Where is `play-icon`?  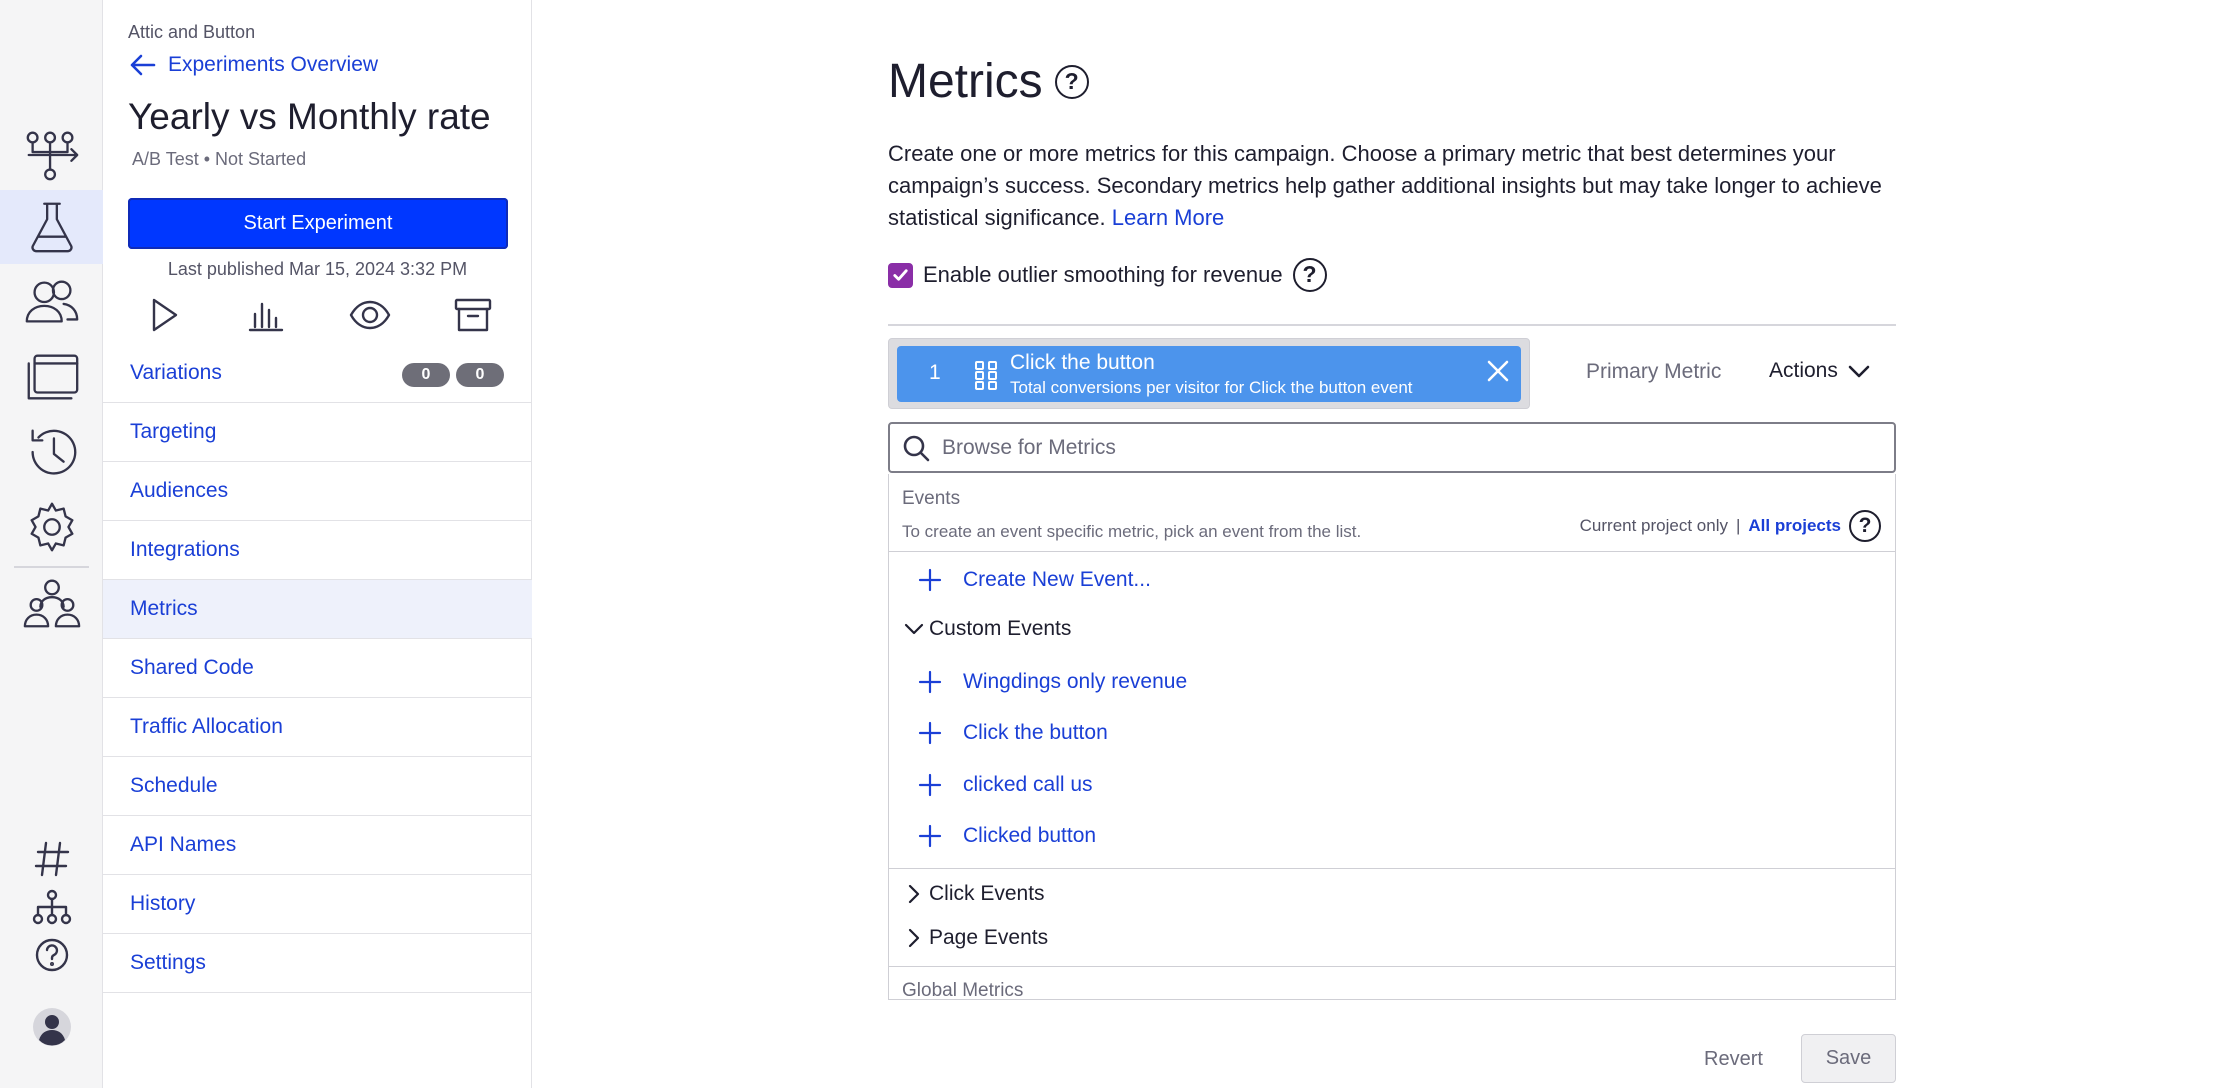 play-icon is located at coordinates (163, 315).